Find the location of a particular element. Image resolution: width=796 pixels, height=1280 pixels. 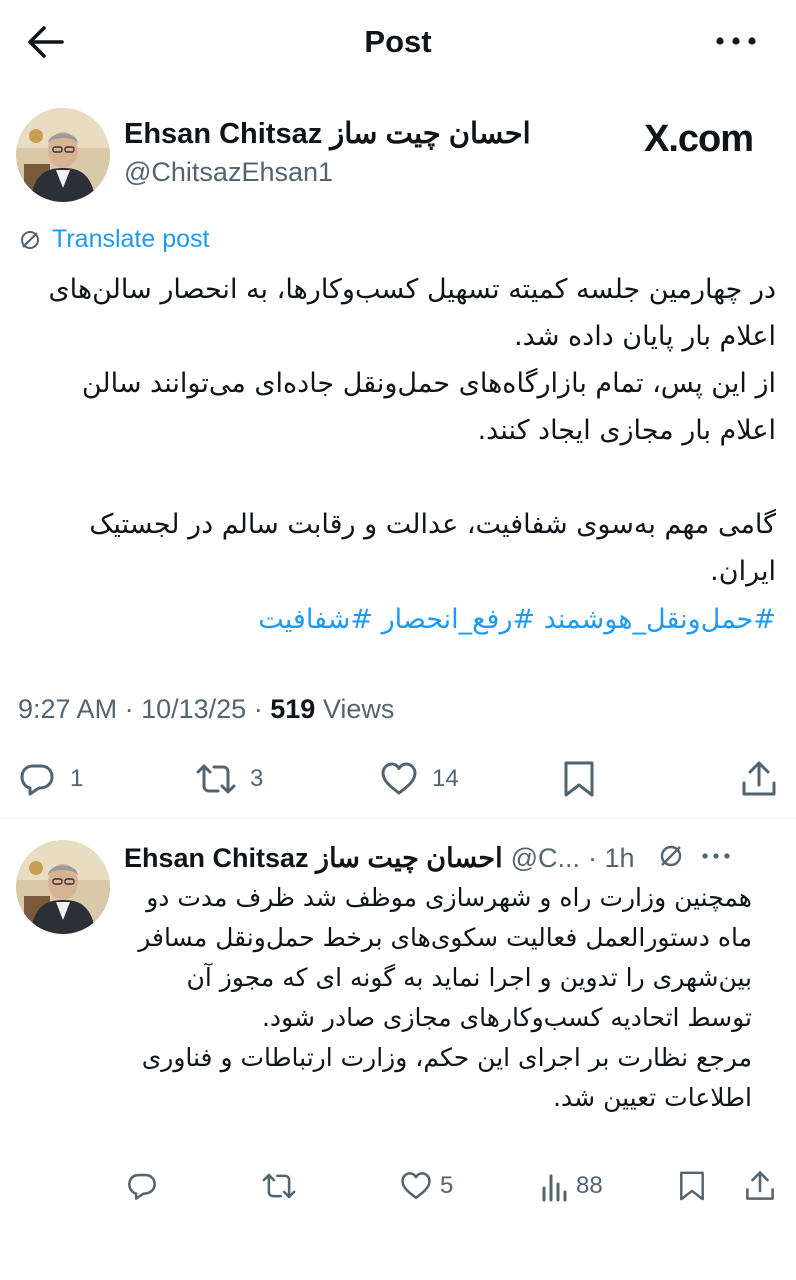

translate-post-link: Translate post is located at coordinates (113, 239).